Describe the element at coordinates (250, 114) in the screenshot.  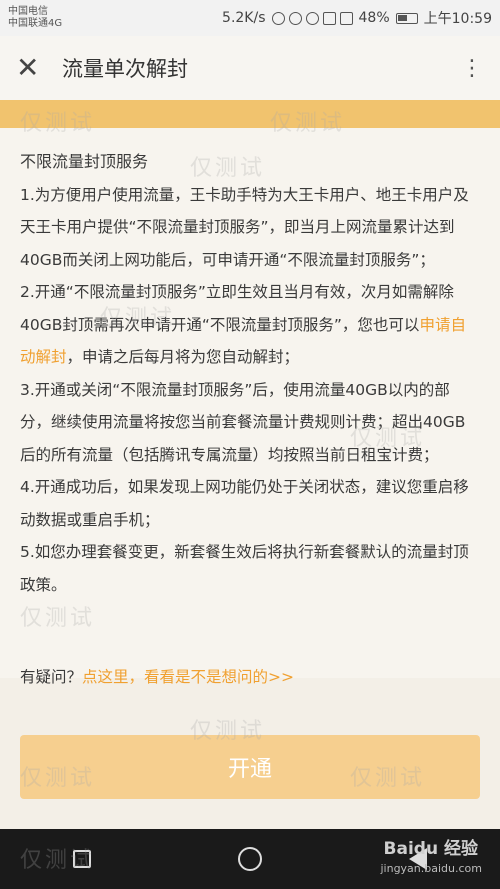
I see `header-band` at that location.